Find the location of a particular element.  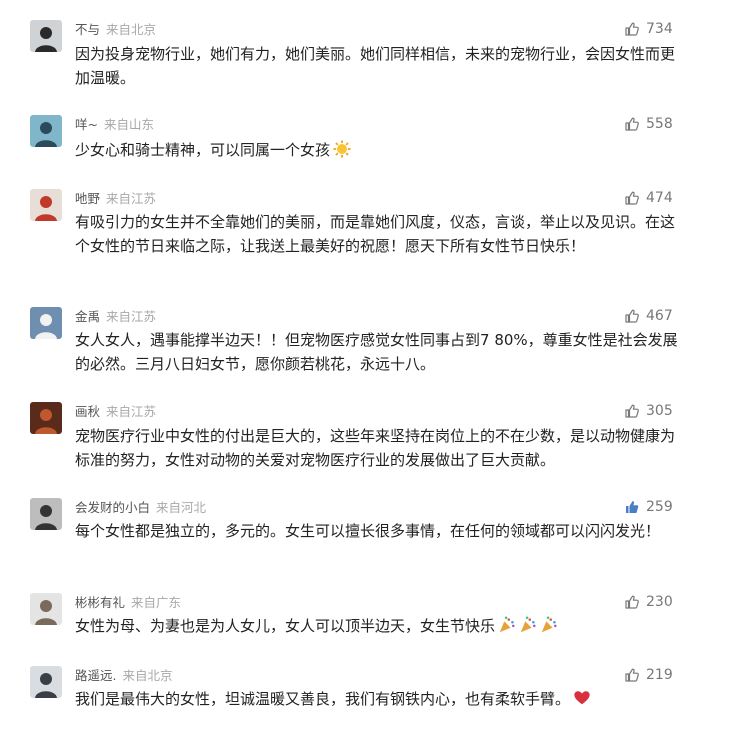

like-count: 467 is located at coordinates (659, 316).